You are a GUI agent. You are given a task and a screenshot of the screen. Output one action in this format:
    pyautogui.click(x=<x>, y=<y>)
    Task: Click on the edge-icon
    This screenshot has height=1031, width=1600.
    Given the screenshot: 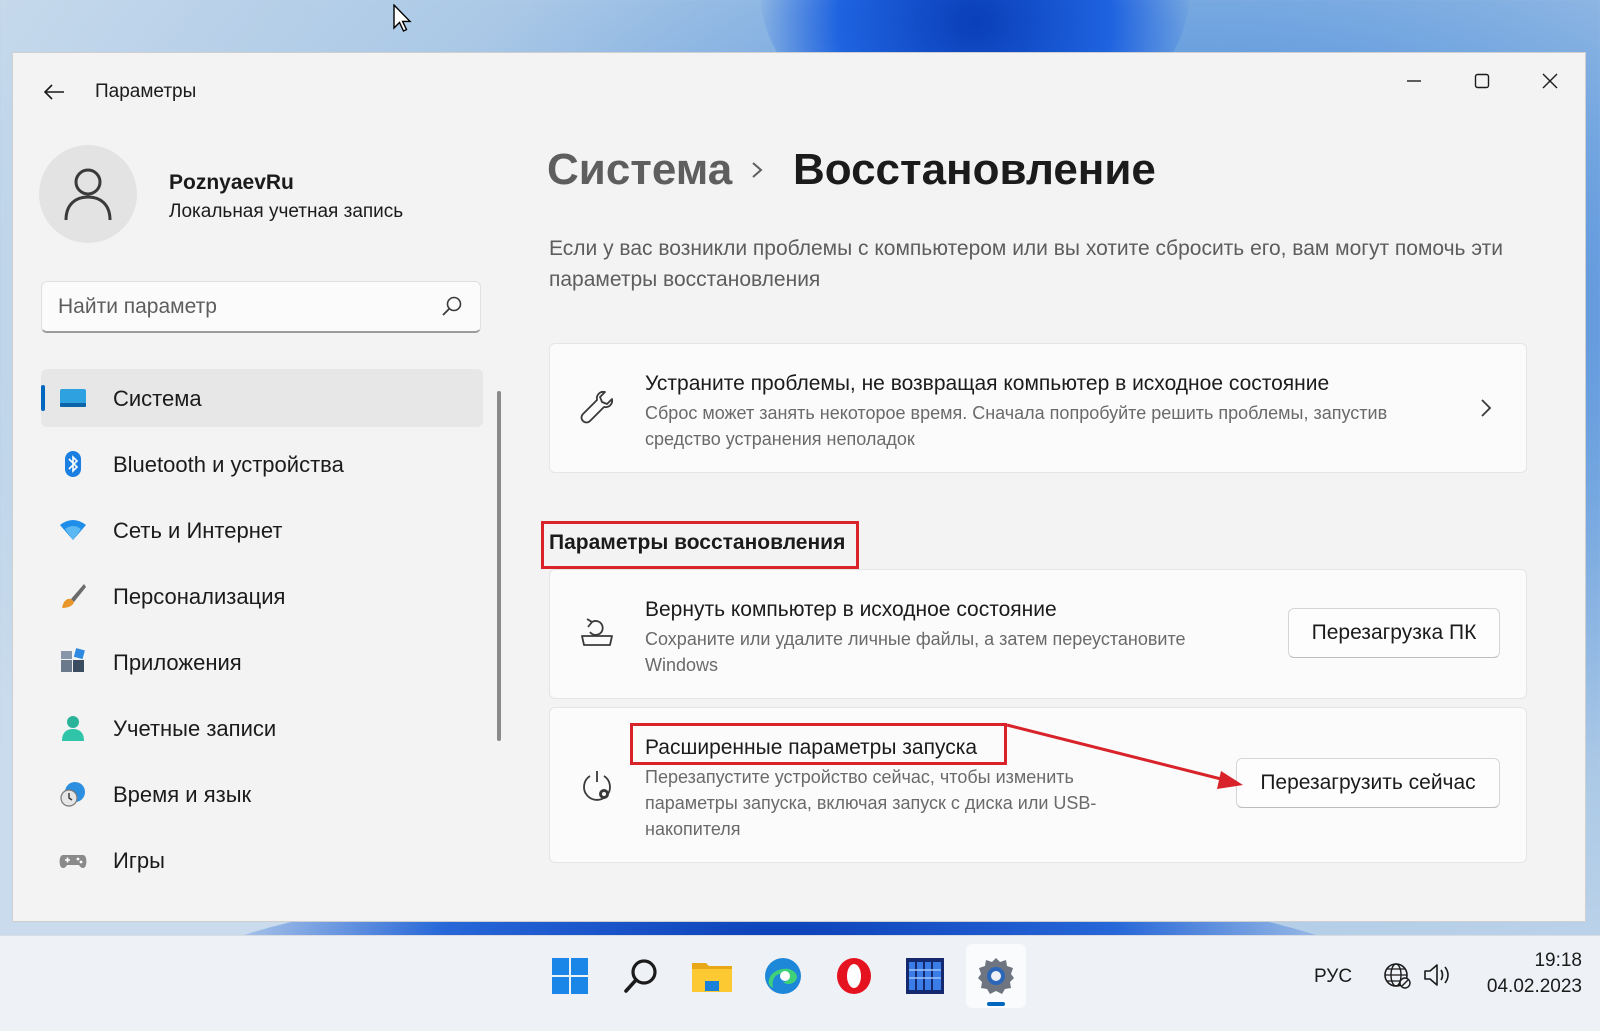 What is the action you would take?
    pyautogui.click(x=783, y=976)
    